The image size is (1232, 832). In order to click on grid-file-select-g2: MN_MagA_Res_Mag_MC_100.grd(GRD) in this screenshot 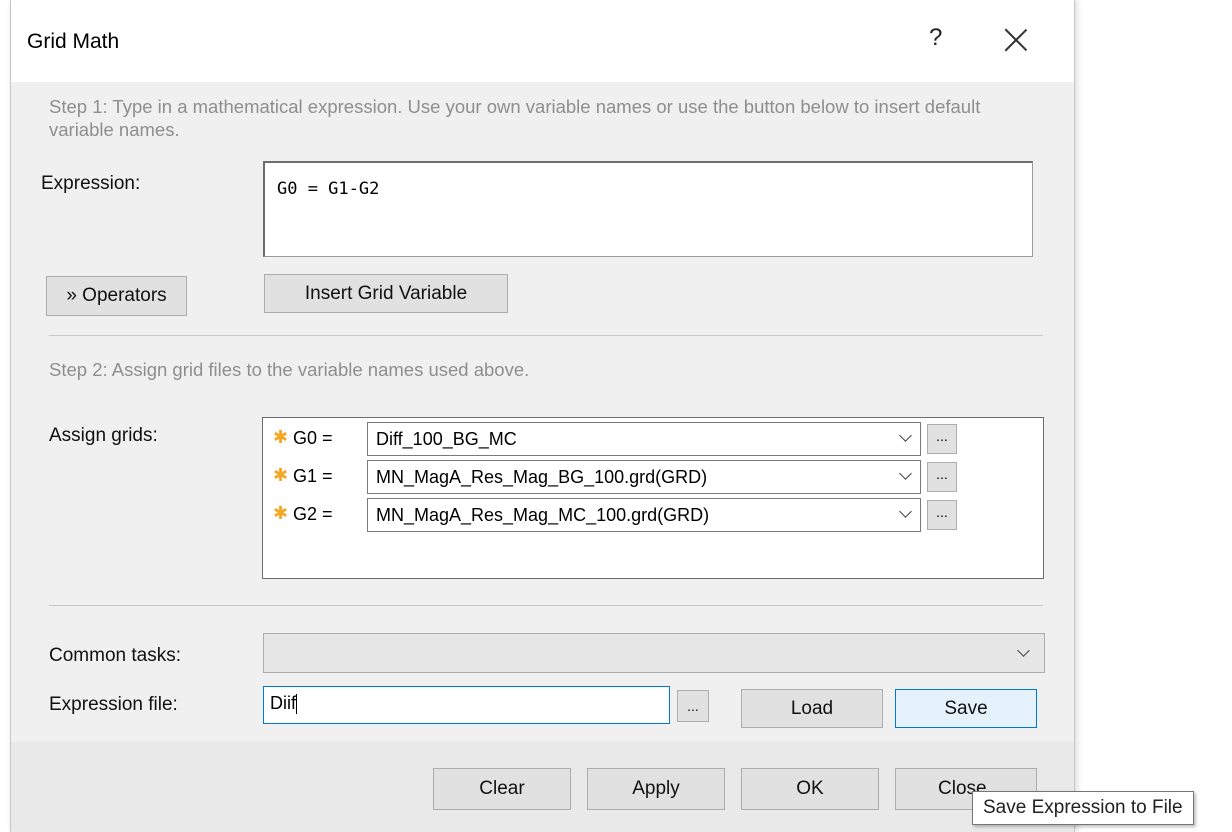, I will do `click(644, 515)`.